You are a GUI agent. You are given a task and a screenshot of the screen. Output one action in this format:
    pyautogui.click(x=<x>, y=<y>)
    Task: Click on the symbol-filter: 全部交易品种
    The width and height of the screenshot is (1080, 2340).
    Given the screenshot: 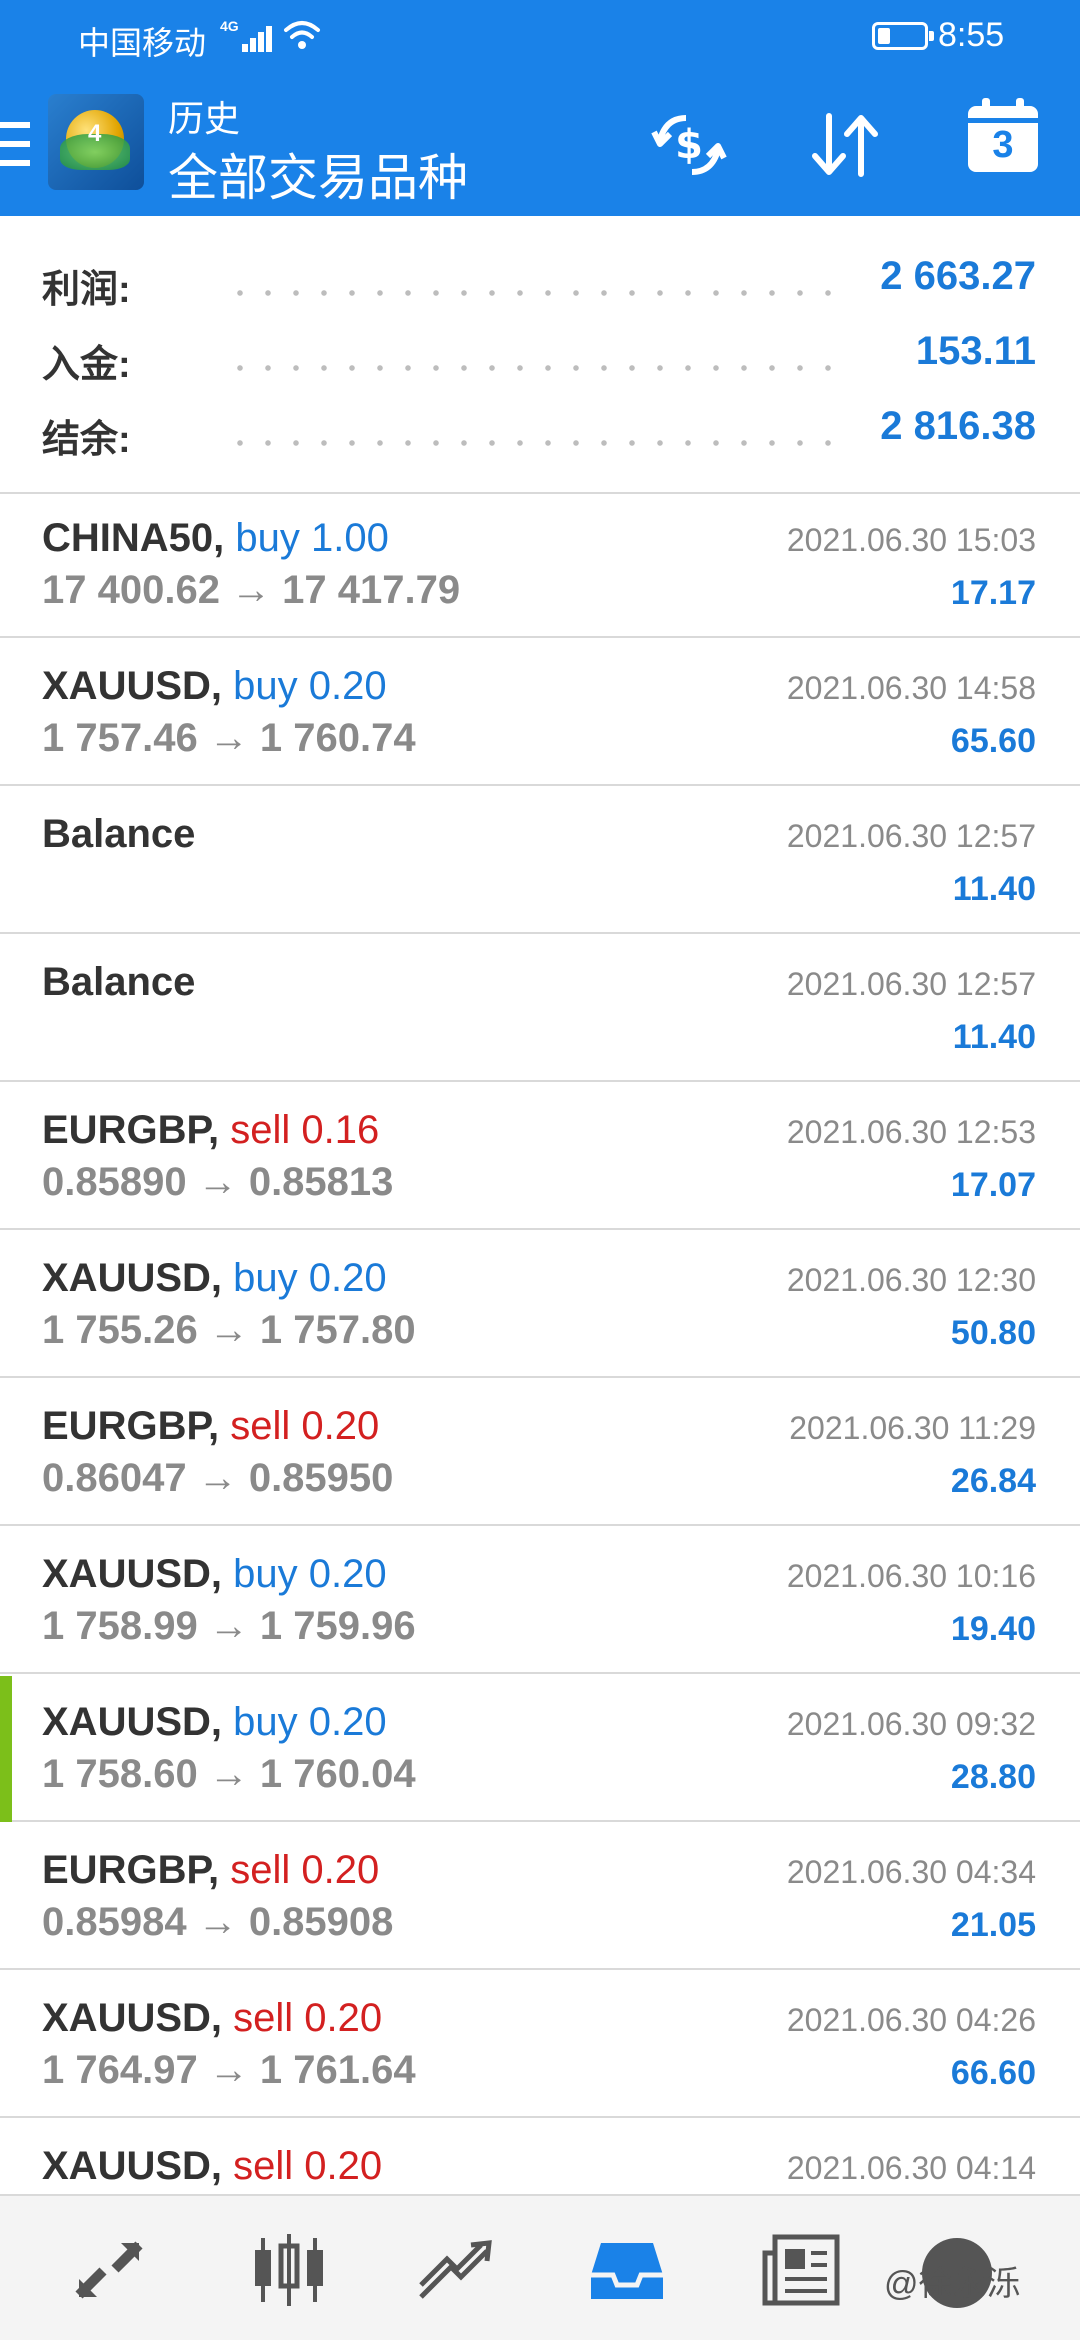 What is the action you would take?
    pyautogui.click(x=318, y=174)
    